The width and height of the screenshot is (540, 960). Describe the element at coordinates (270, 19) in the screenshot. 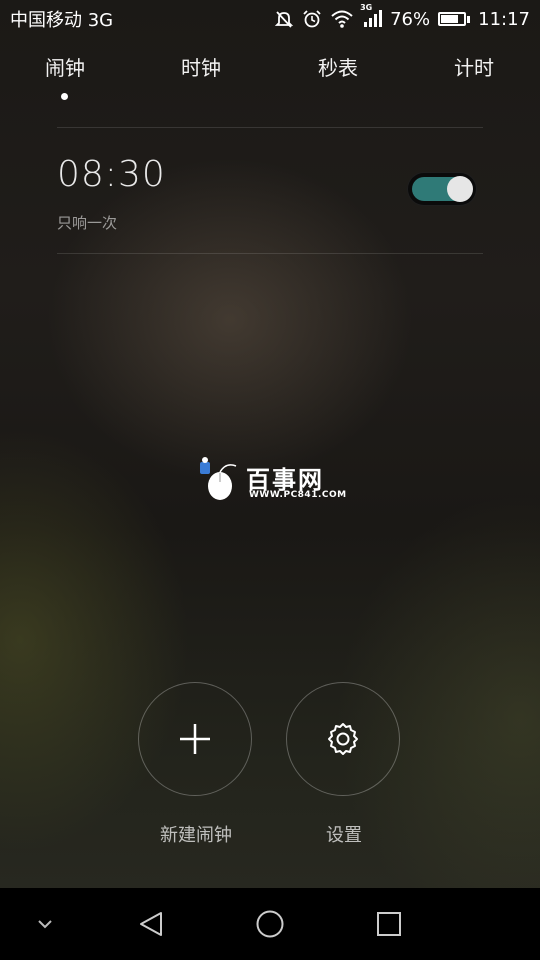

I see `status-bar: 中国移动 3G 3G 76% 11:17` at that location.